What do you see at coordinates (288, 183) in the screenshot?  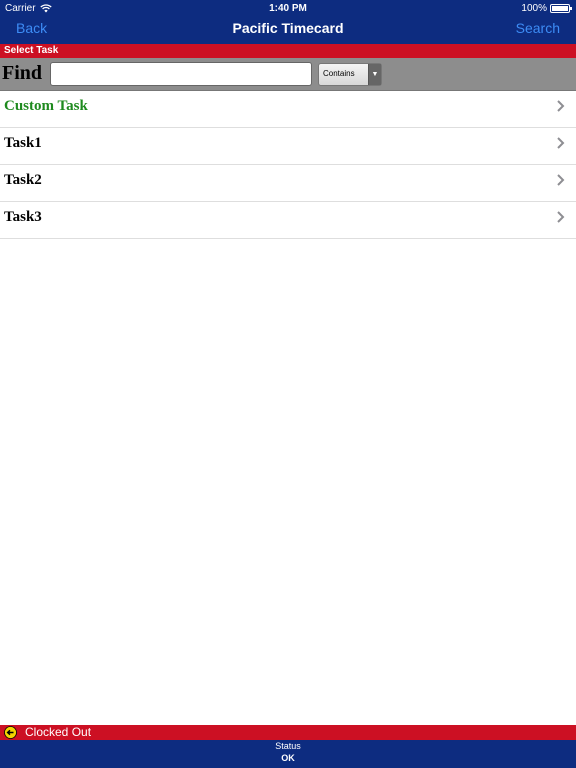 I see `task-row-task2: Task2` at bounding box center [288, 183].